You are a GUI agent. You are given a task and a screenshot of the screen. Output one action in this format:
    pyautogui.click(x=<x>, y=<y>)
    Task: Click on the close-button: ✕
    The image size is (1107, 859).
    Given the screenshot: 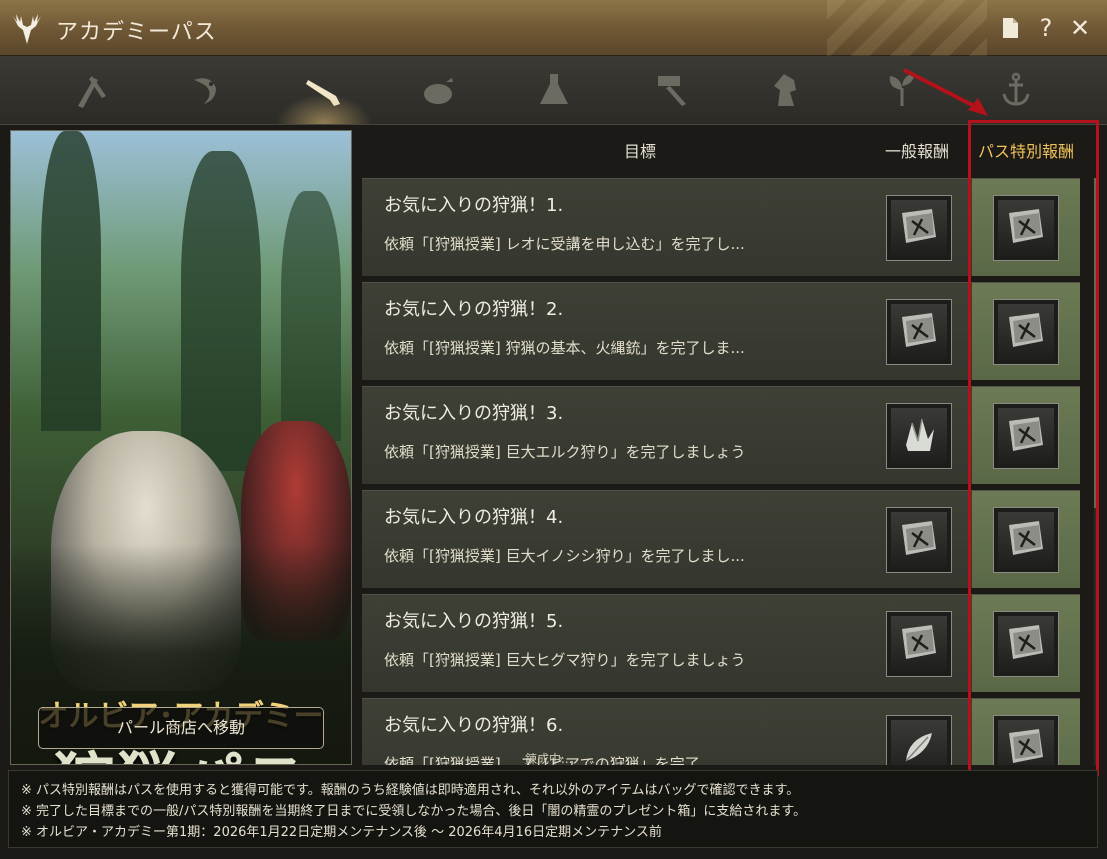 What is the action you would take?
    pyautogui.click(x=1080, y=28)
    